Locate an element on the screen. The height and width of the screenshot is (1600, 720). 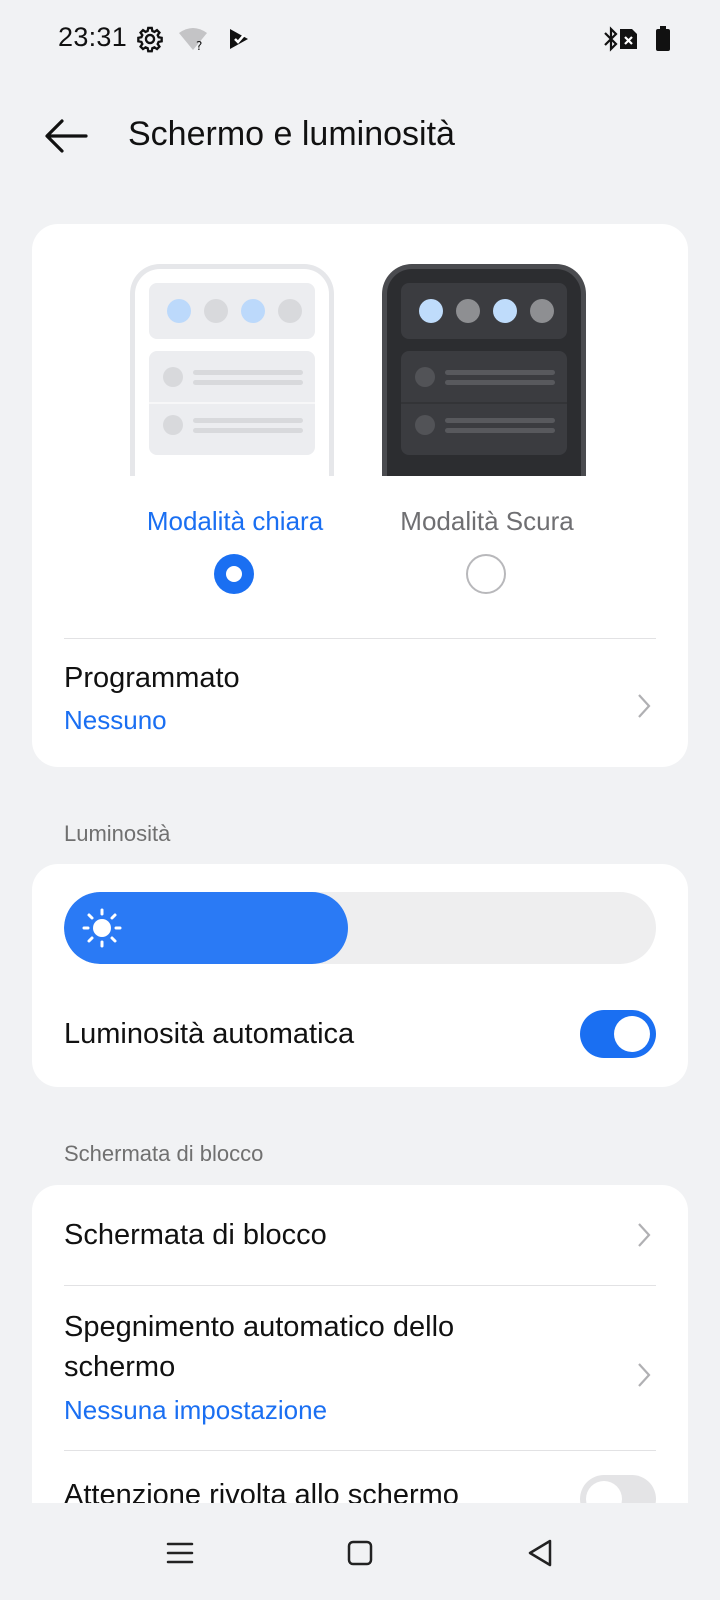
auto-brightness-toggle is located at coordinates (618, 1034).